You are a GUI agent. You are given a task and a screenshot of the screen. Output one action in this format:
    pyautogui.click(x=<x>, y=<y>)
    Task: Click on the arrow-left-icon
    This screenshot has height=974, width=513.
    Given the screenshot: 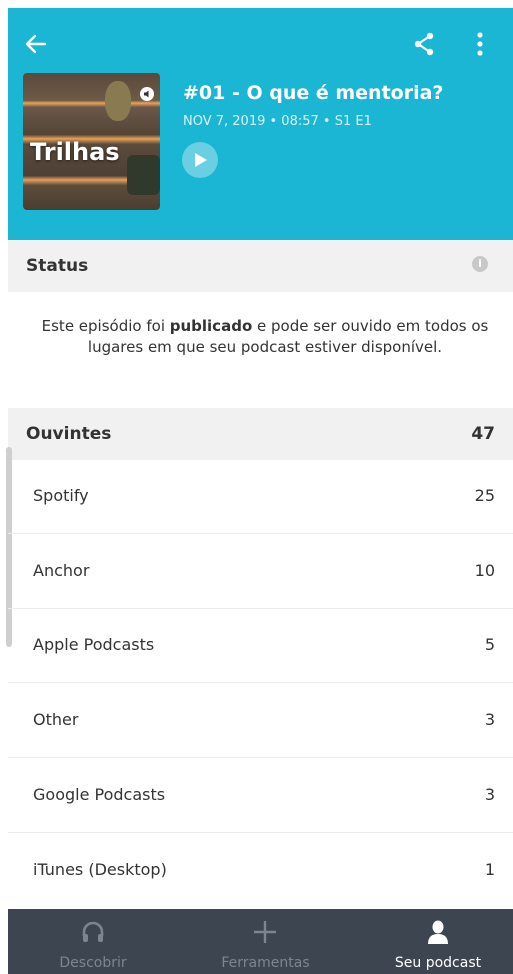 What is the action you would take?
    pyautogui.click(x=36, y=44)
    